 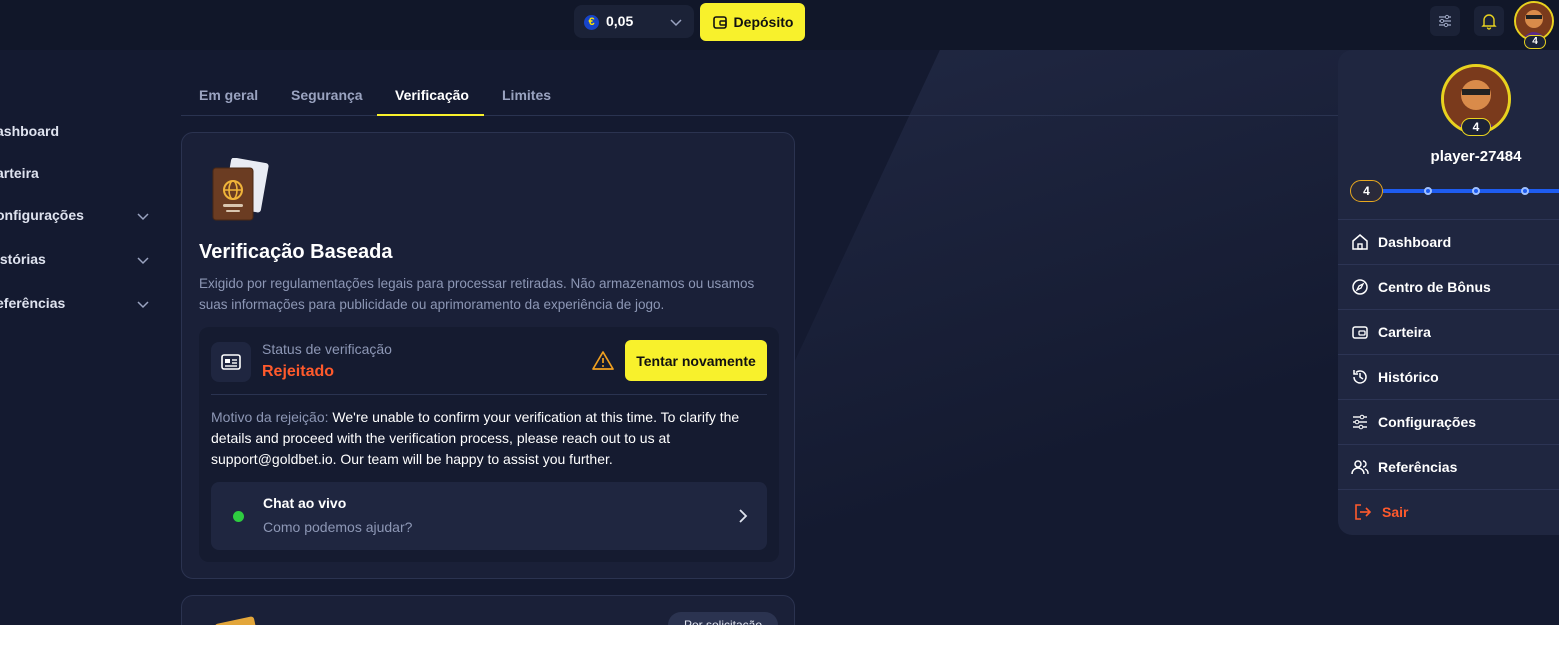 What do you see at coordinates (19, 173) in the screenshot?
I see `sidebar-item-label: arteira` at bounding box center [19, 173].